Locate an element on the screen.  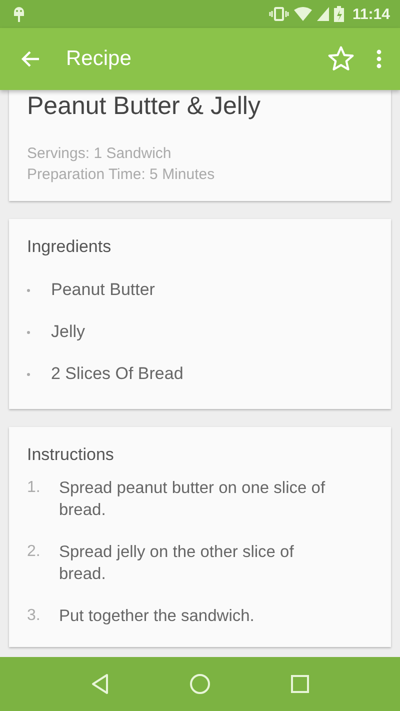
vibrate-icon is located at coordinates (279, 14).